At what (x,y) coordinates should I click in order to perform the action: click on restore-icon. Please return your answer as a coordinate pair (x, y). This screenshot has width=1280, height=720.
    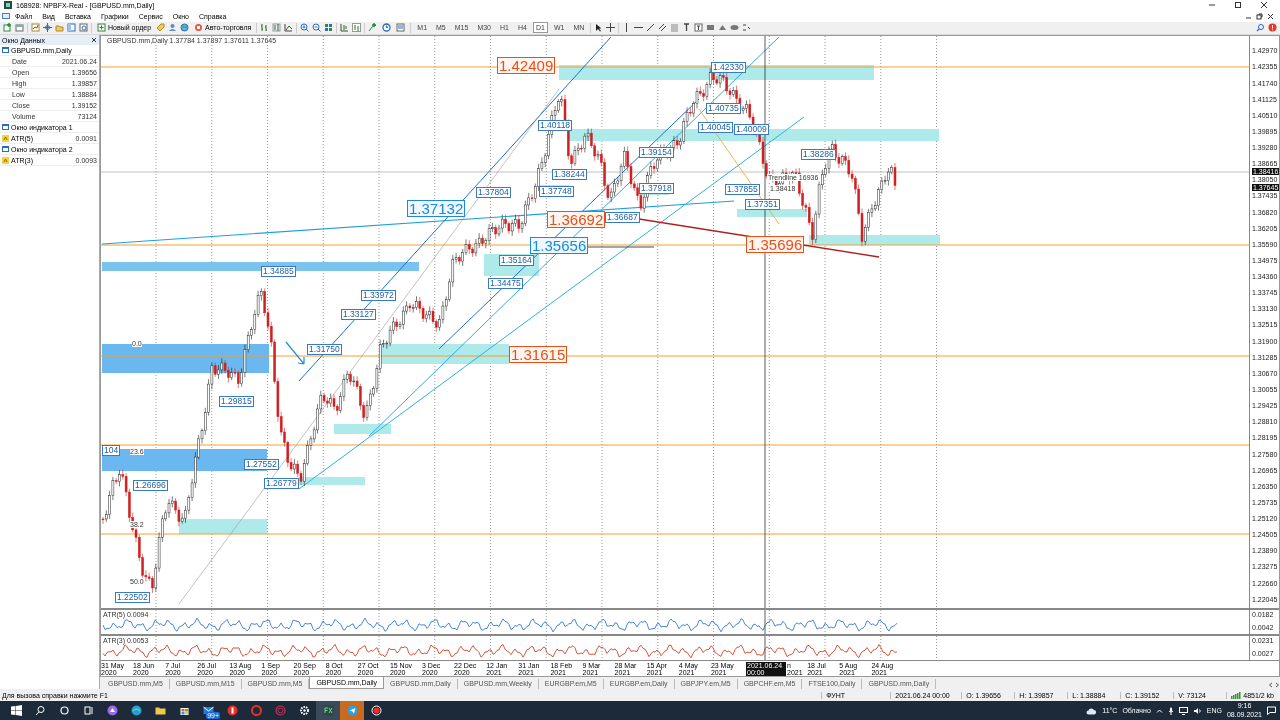
    Looking at the image, I should click on (1259, 16).